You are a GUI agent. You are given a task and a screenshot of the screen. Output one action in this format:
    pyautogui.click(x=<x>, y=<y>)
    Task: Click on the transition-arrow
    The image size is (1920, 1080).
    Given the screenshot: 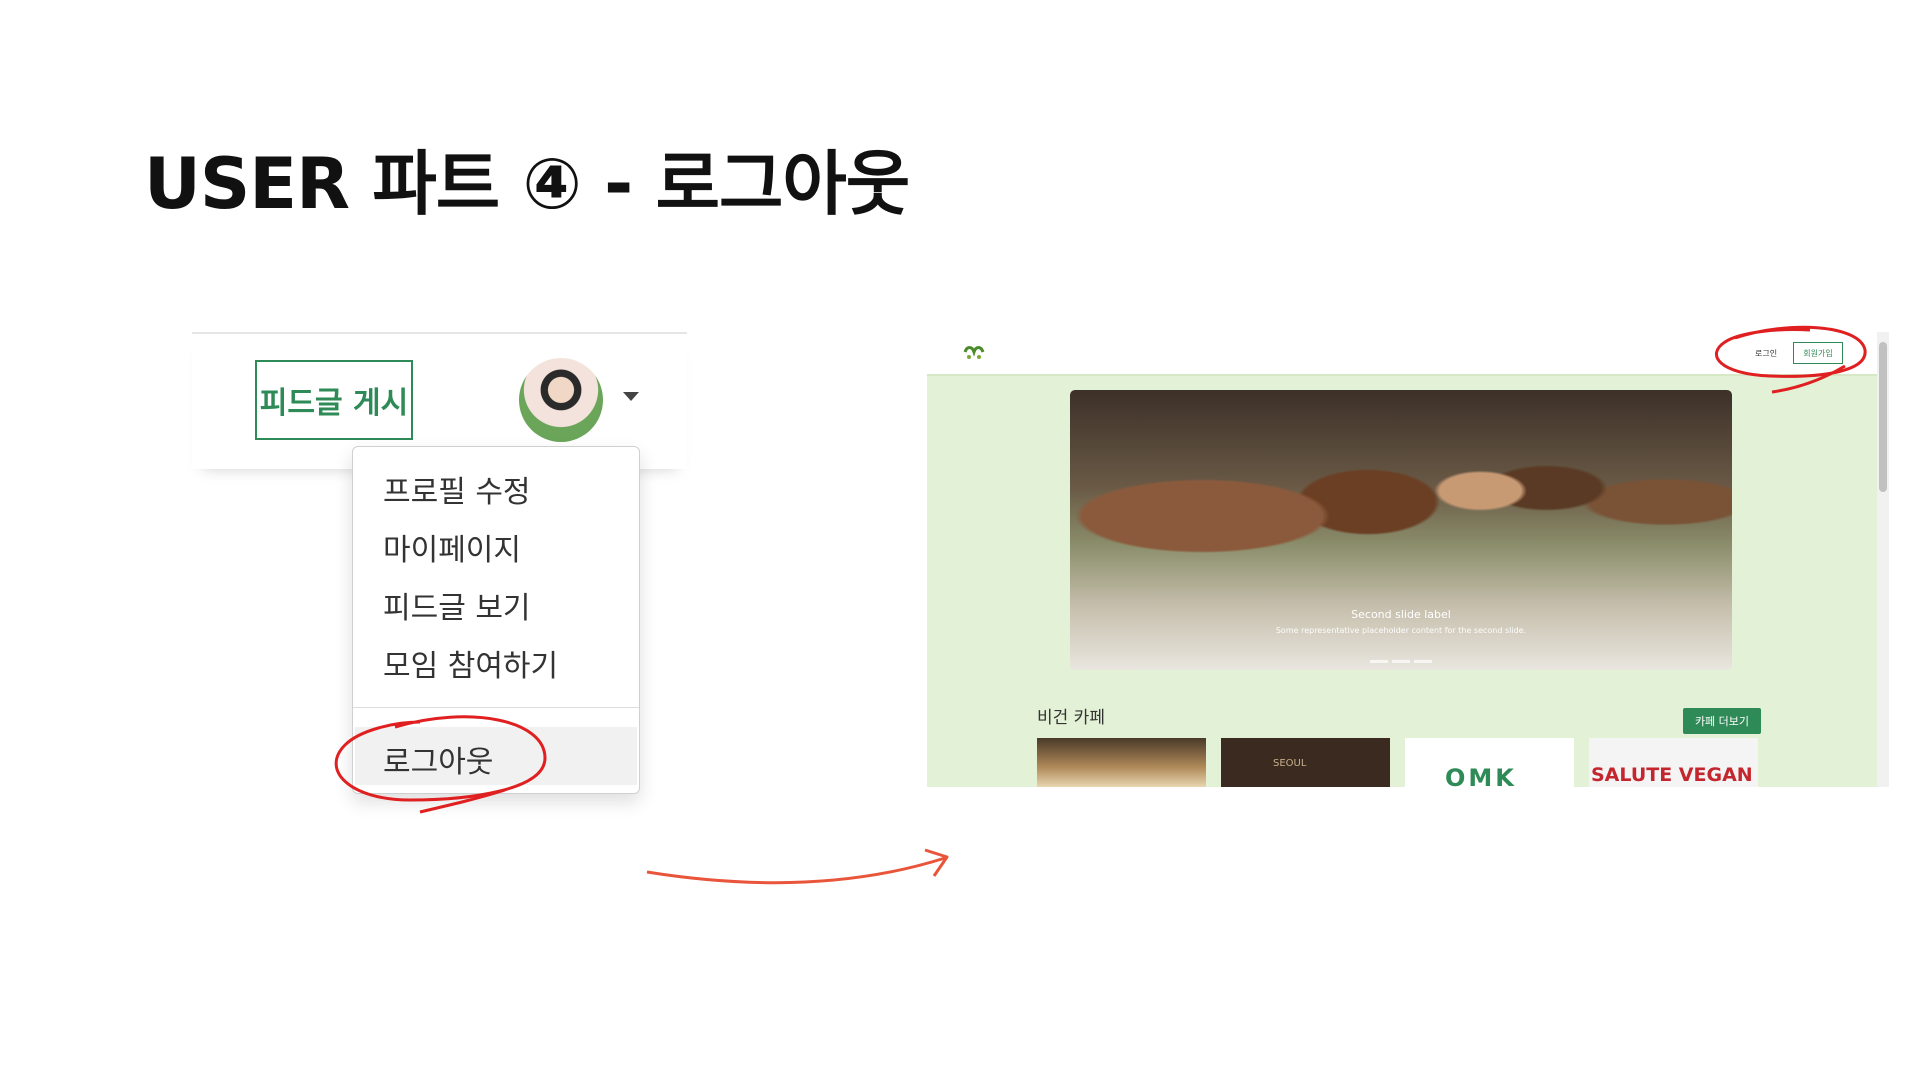 What is the action you would take?
    pyautogui.click(x=796, y=870)
    